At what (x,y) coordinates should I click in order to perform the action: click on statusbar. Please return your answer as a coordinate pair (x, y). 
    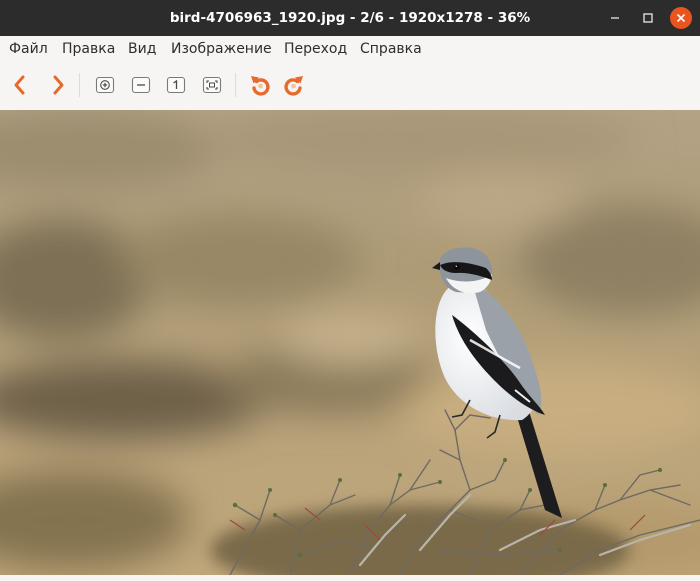
    Looking at the image, I should click on (350, 578).